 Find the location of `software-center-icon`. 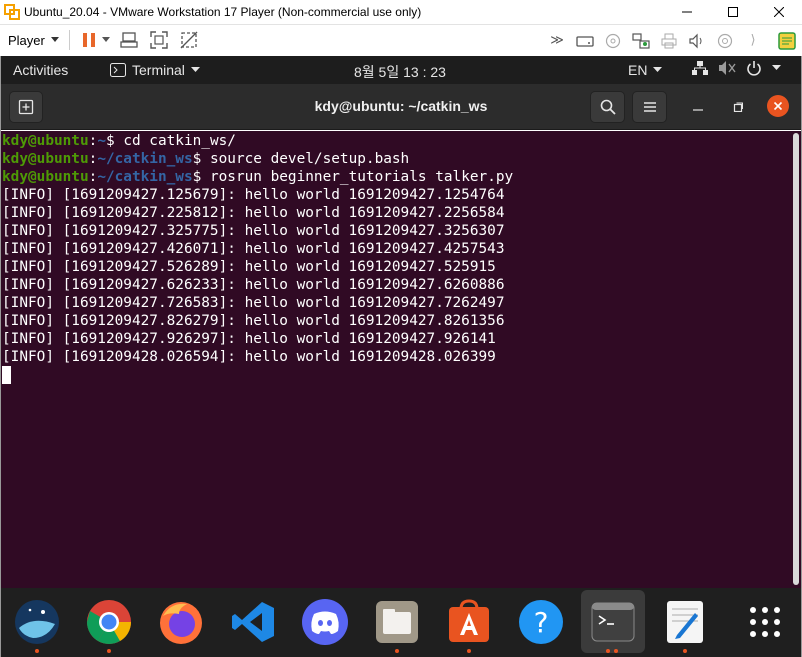

software-center-icon is located at coordinates (469, 620).